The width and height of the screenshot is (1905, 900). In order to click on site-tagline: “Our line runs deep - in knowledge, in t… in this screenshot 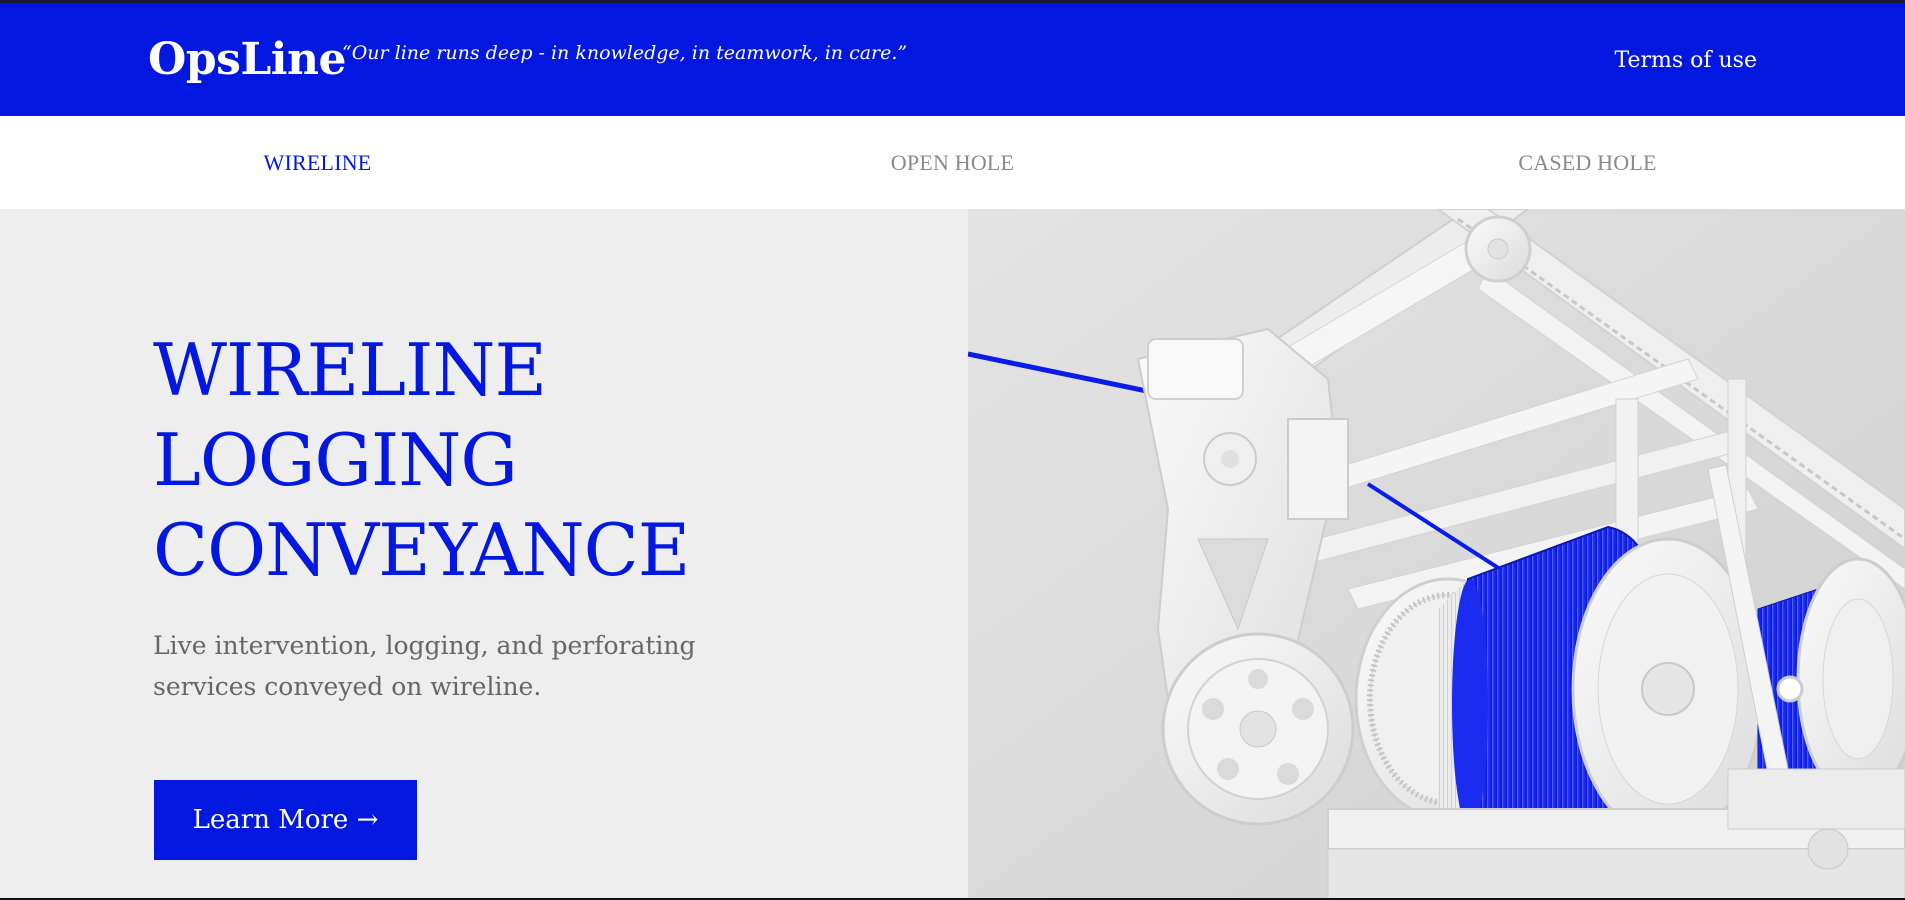, I will do `click(625, 53)`.